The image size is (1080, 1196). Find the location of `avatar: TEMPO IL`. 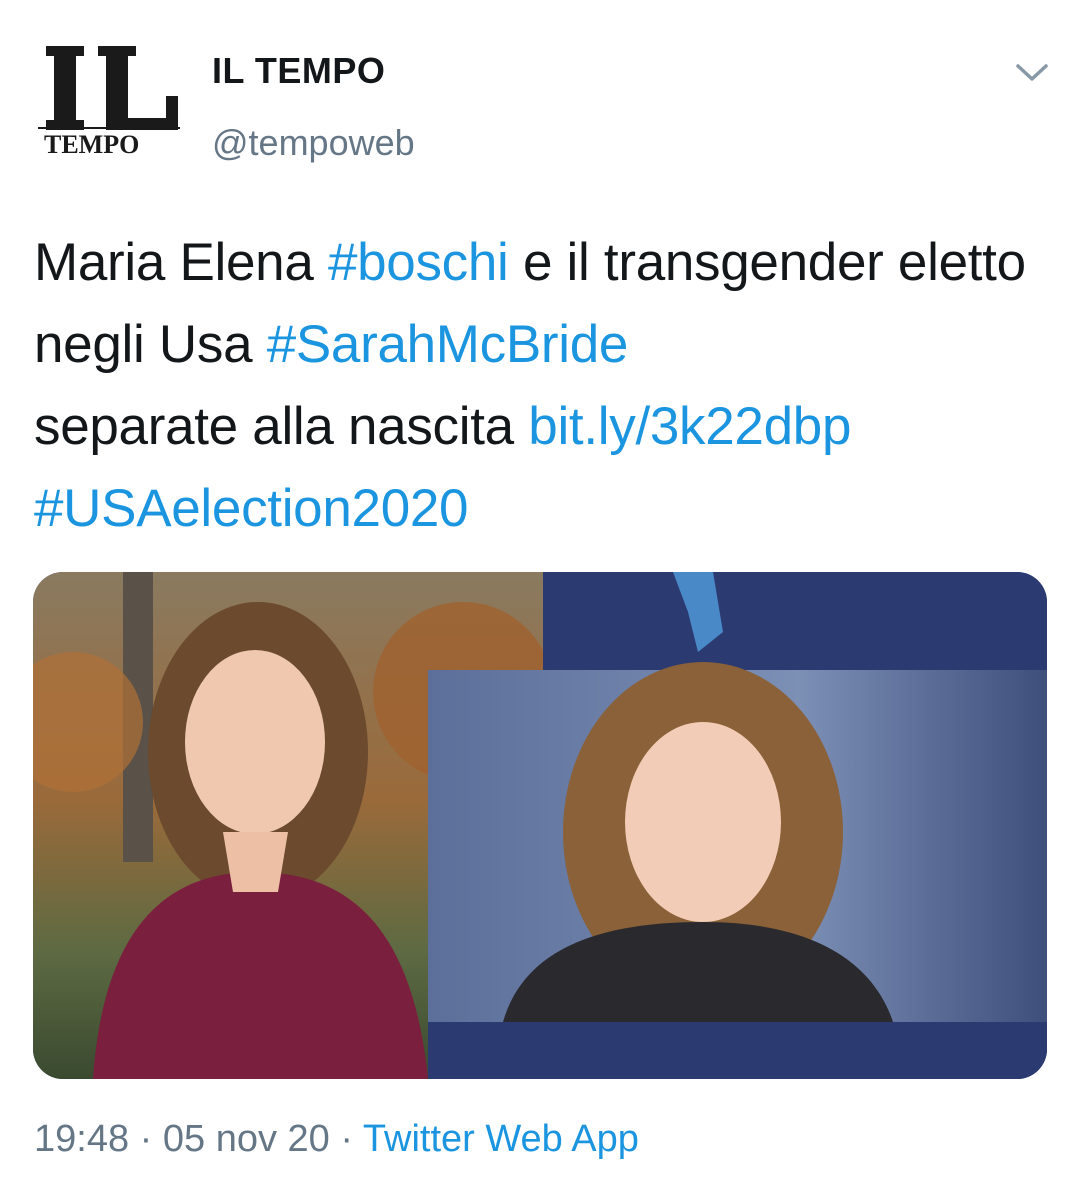

avatar: TEMPO IL is located at coordinates (109, 99).